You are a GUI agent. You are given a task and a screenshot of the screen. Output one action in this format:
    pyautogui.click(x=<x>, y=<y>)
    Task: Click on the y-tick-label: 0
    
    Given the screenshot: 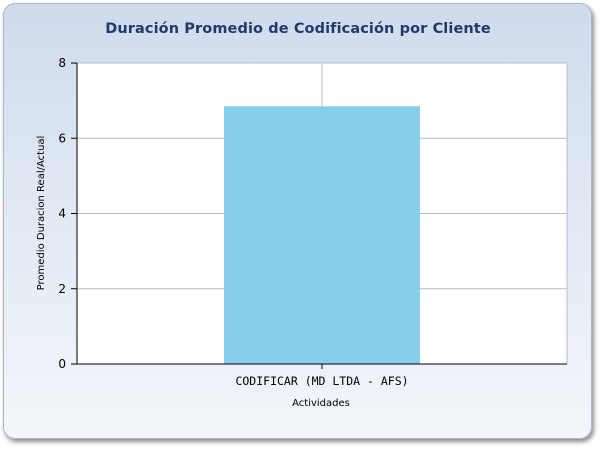 What is the action you would take?
    pyautogui.click(x=62, y=364)
    